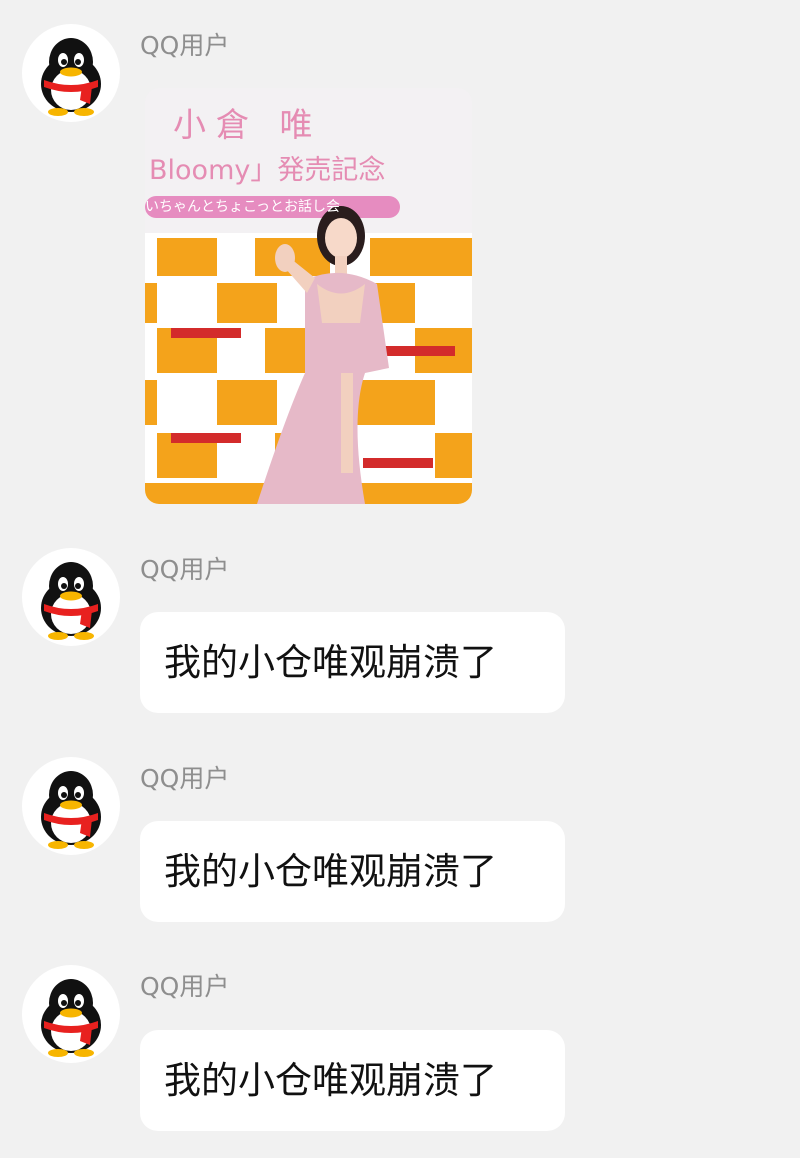 This screenshot has width=800, height=1158. Describe the element at coordinates (308, 296) in the screenshot. I see `shared-image: 小倉 唯 Bloomy」発売記念 いちゃんとちょこっとお話し会` at that location.